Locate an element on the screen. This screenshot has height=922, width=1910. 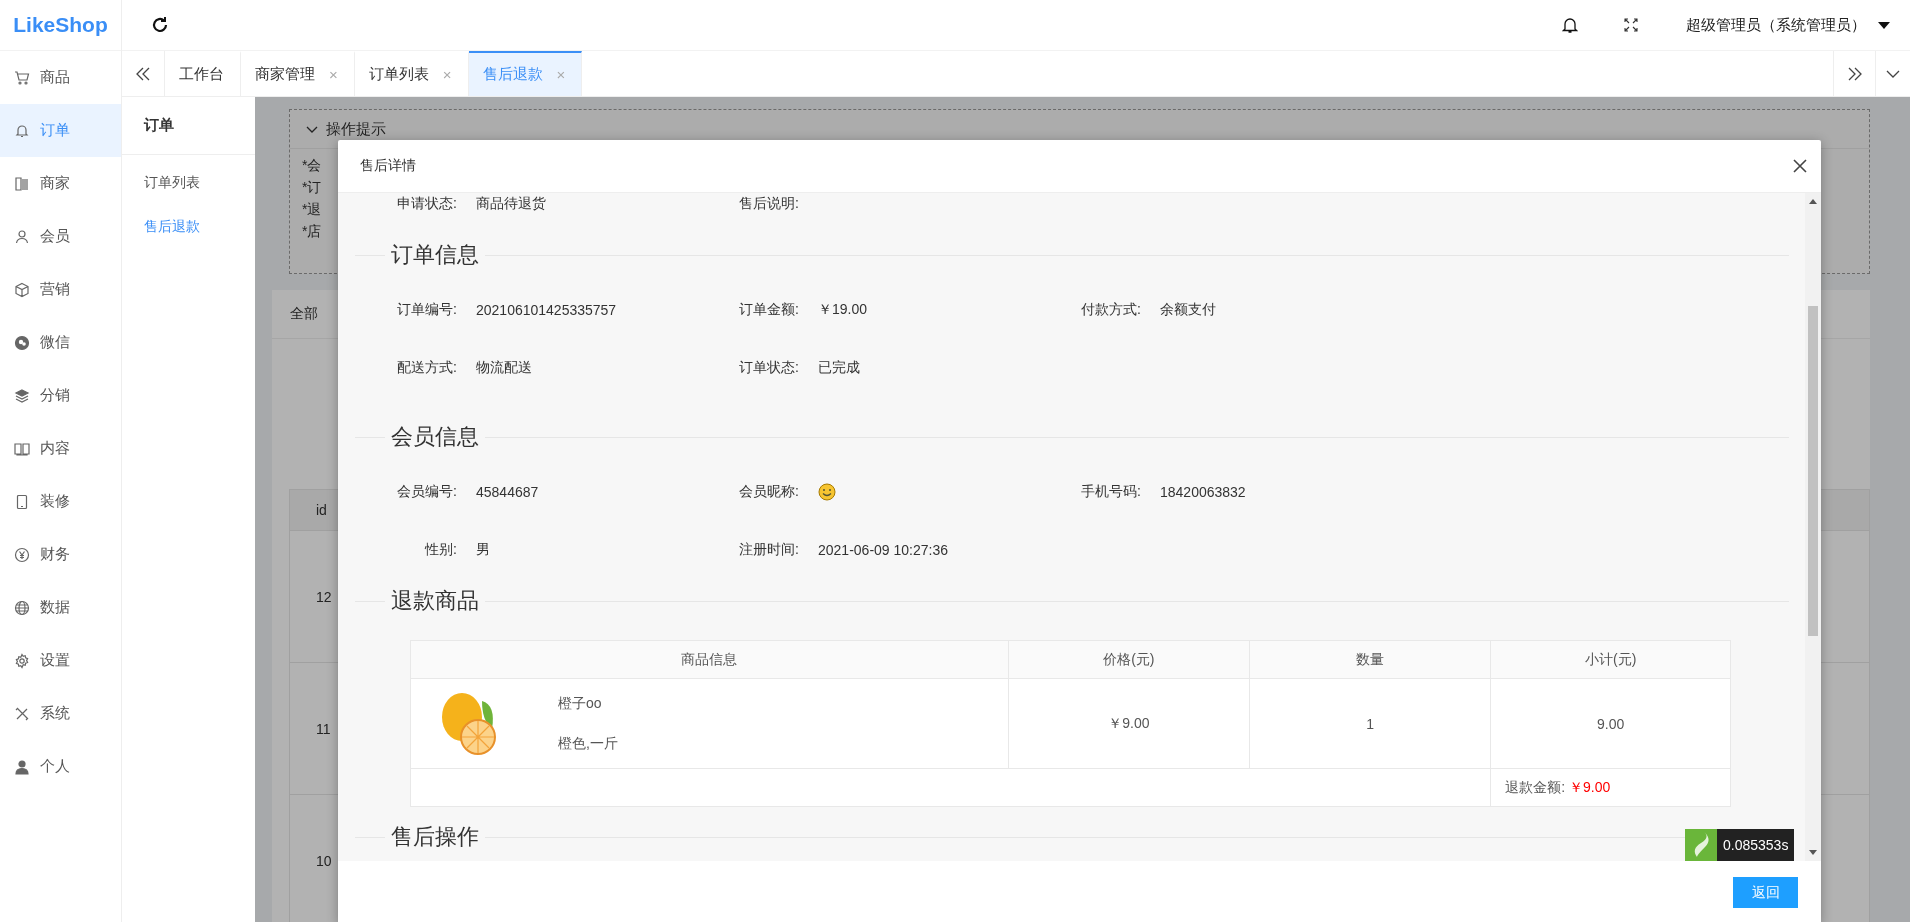
product-spec: 橙色,一斤 is located at coordinates (588, 743).